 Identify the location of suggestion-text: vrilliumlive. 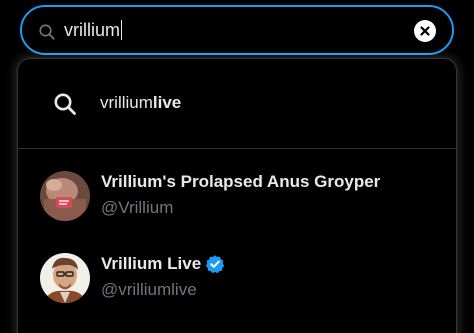
(141, 102).